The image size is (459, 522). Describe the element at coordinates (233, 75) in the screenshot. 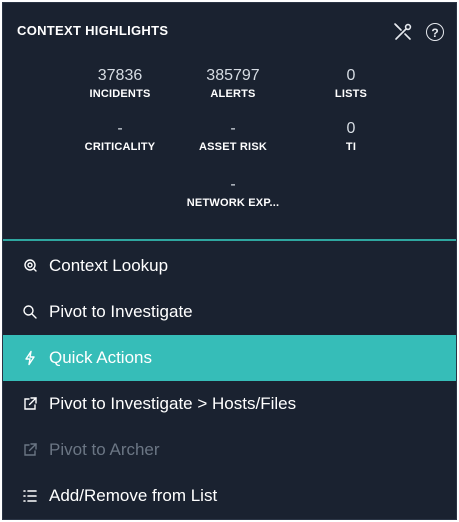

I see `metric-value: 385797` at that location.